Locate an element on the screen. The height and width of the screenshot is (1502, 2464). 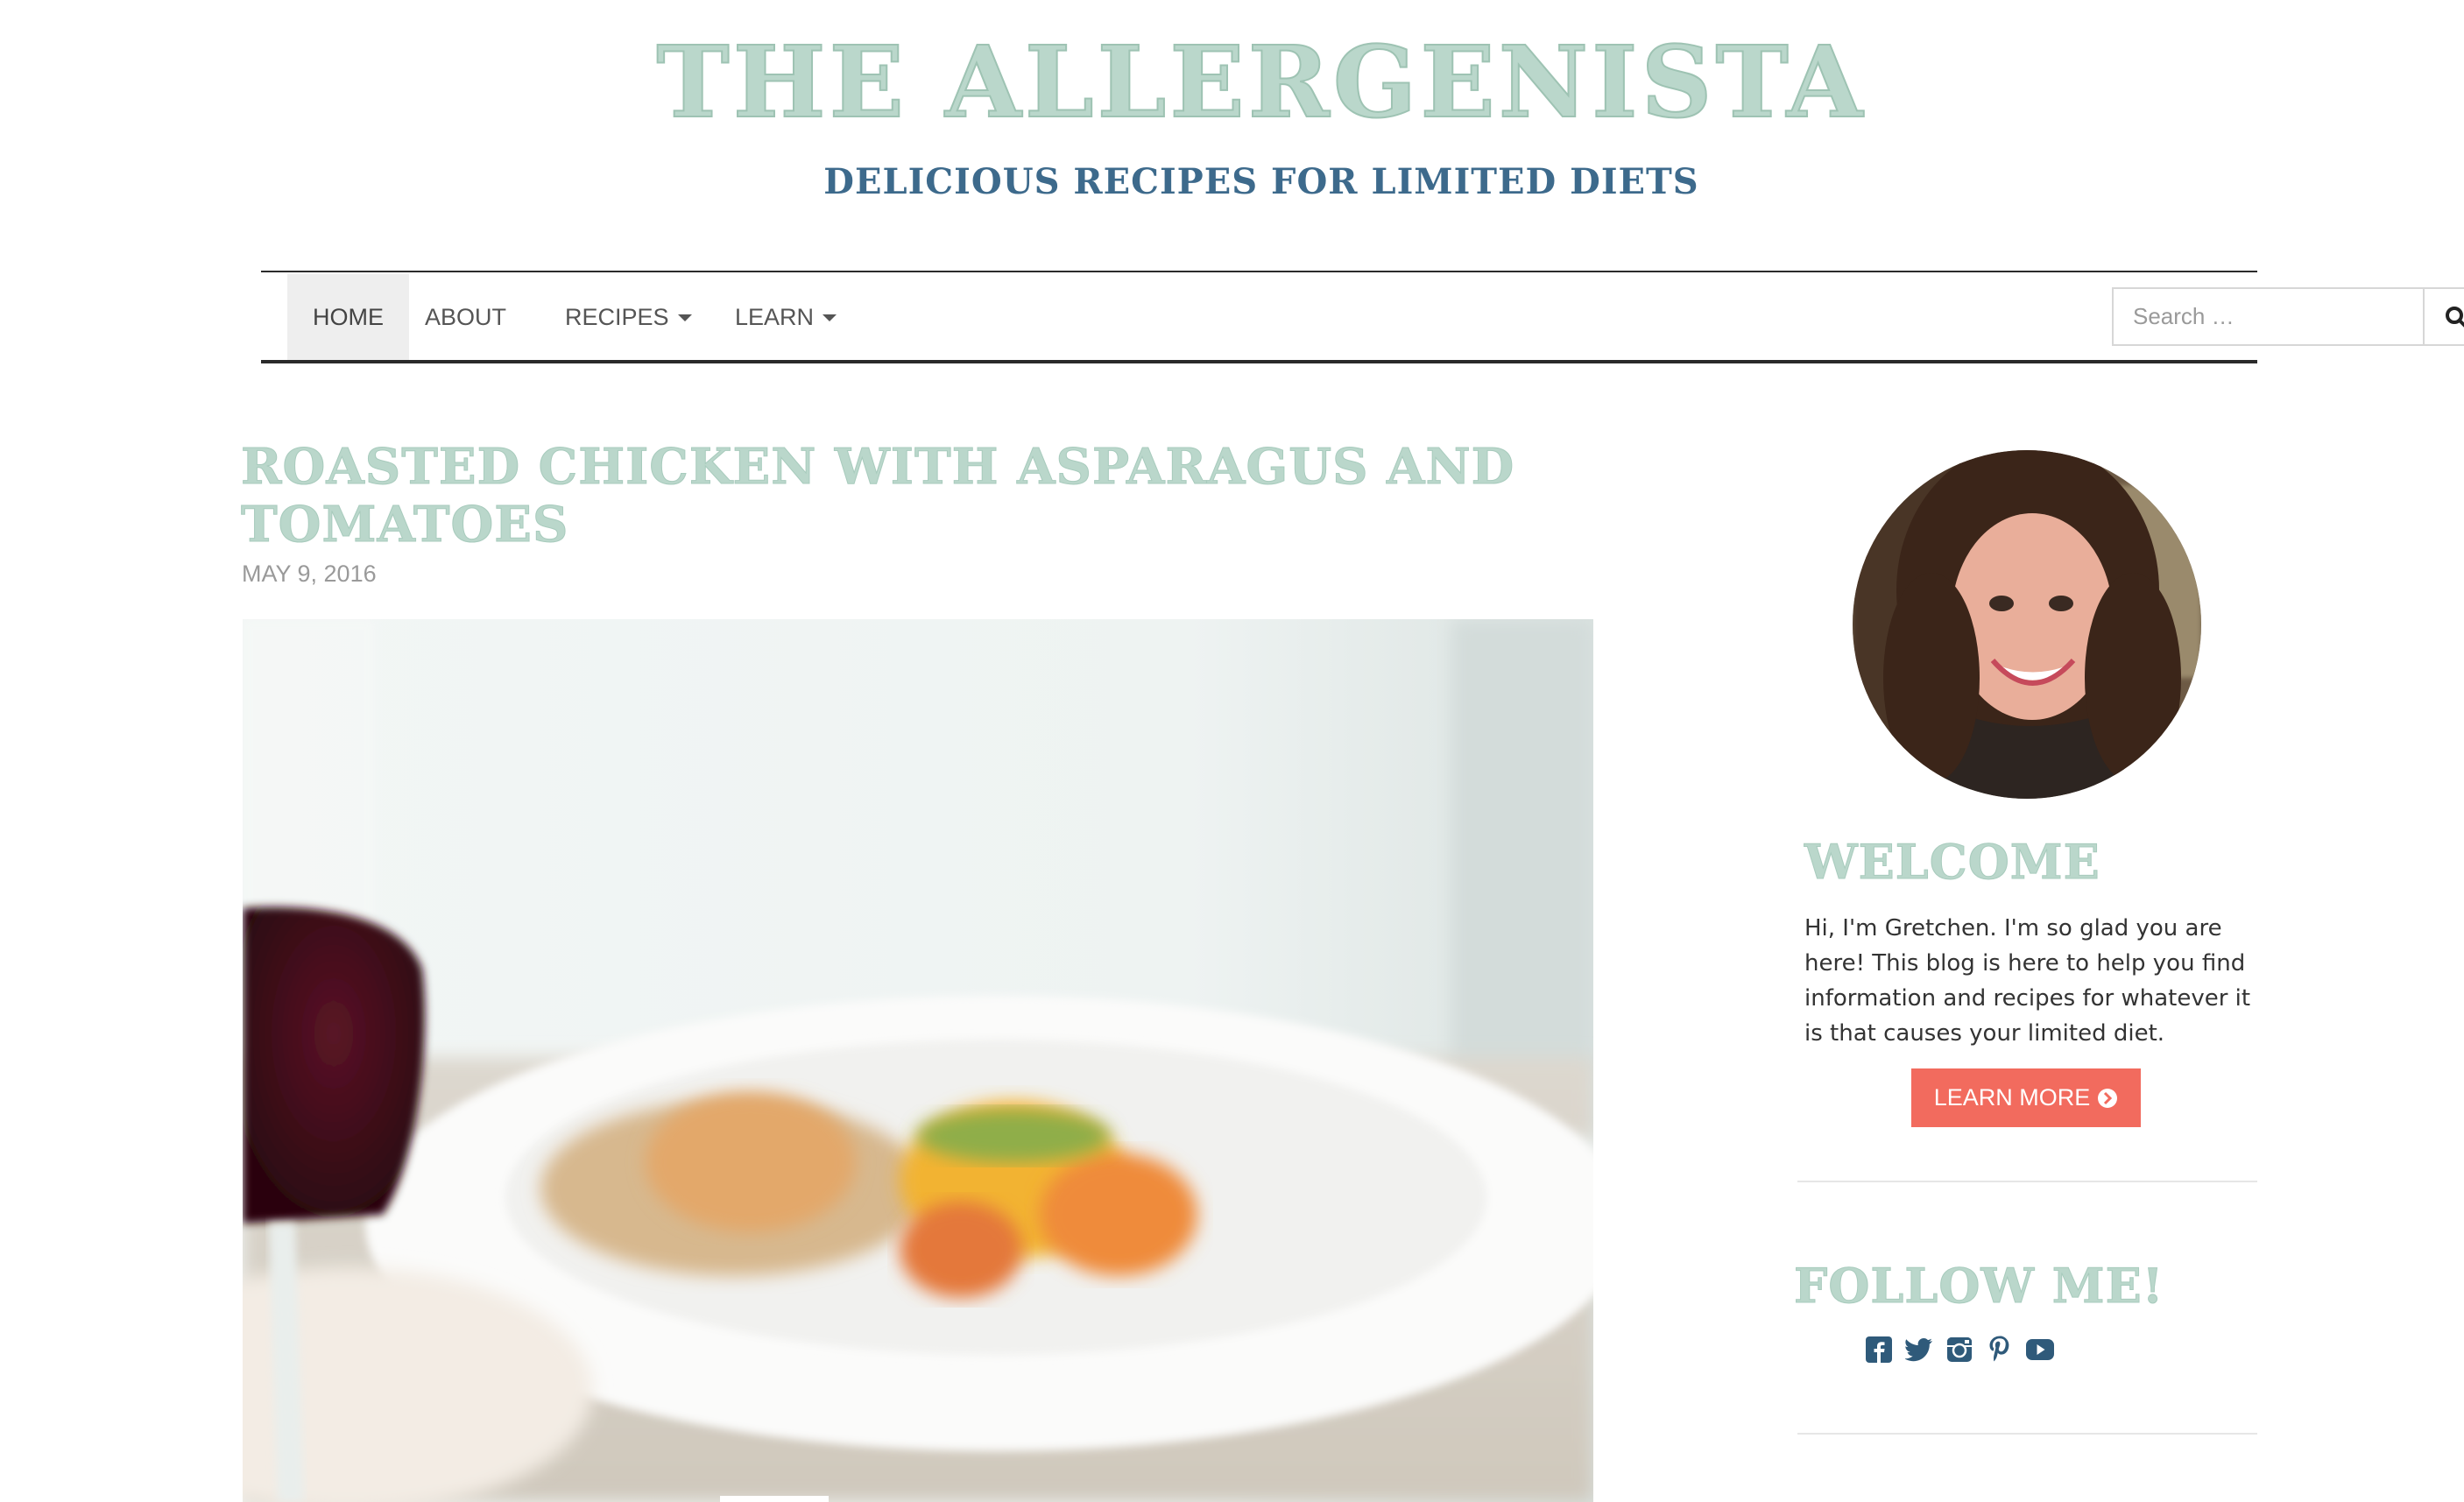
nav-item-label: LEARN is located at coordinates (775, 317).